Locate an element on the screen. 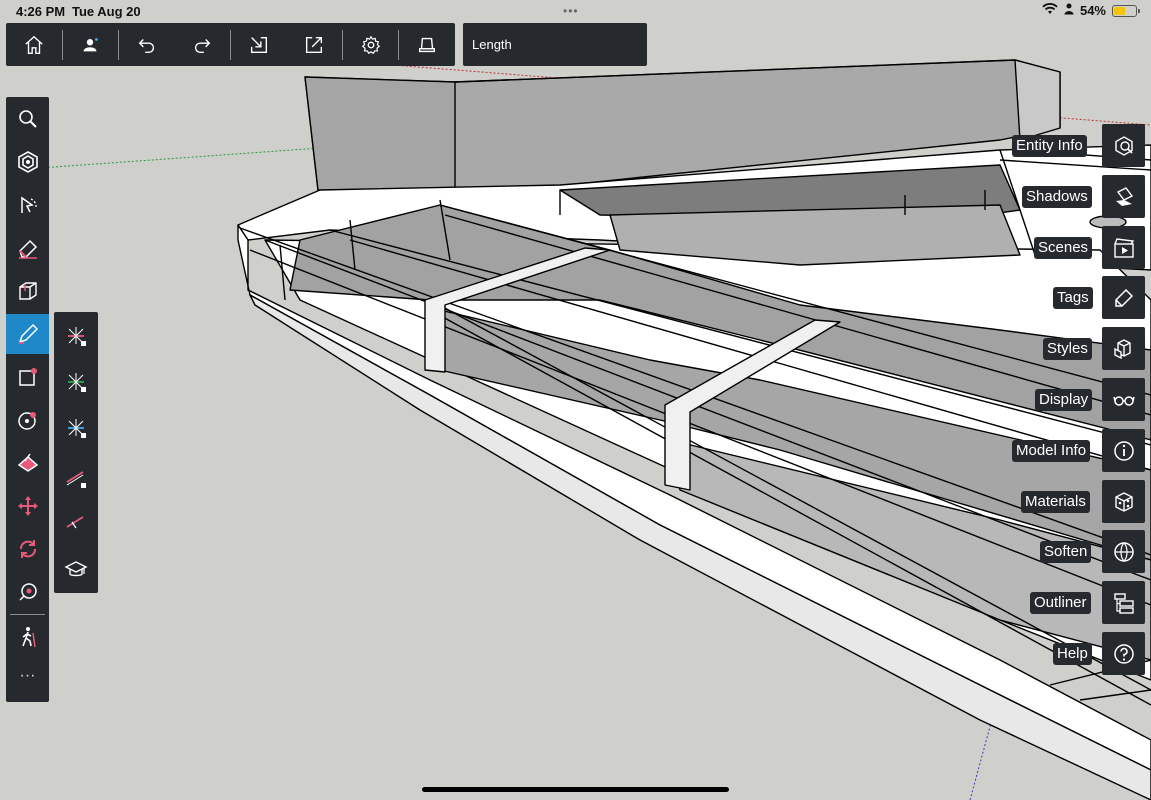  top-toolbar is located at coordinates (230, 44).